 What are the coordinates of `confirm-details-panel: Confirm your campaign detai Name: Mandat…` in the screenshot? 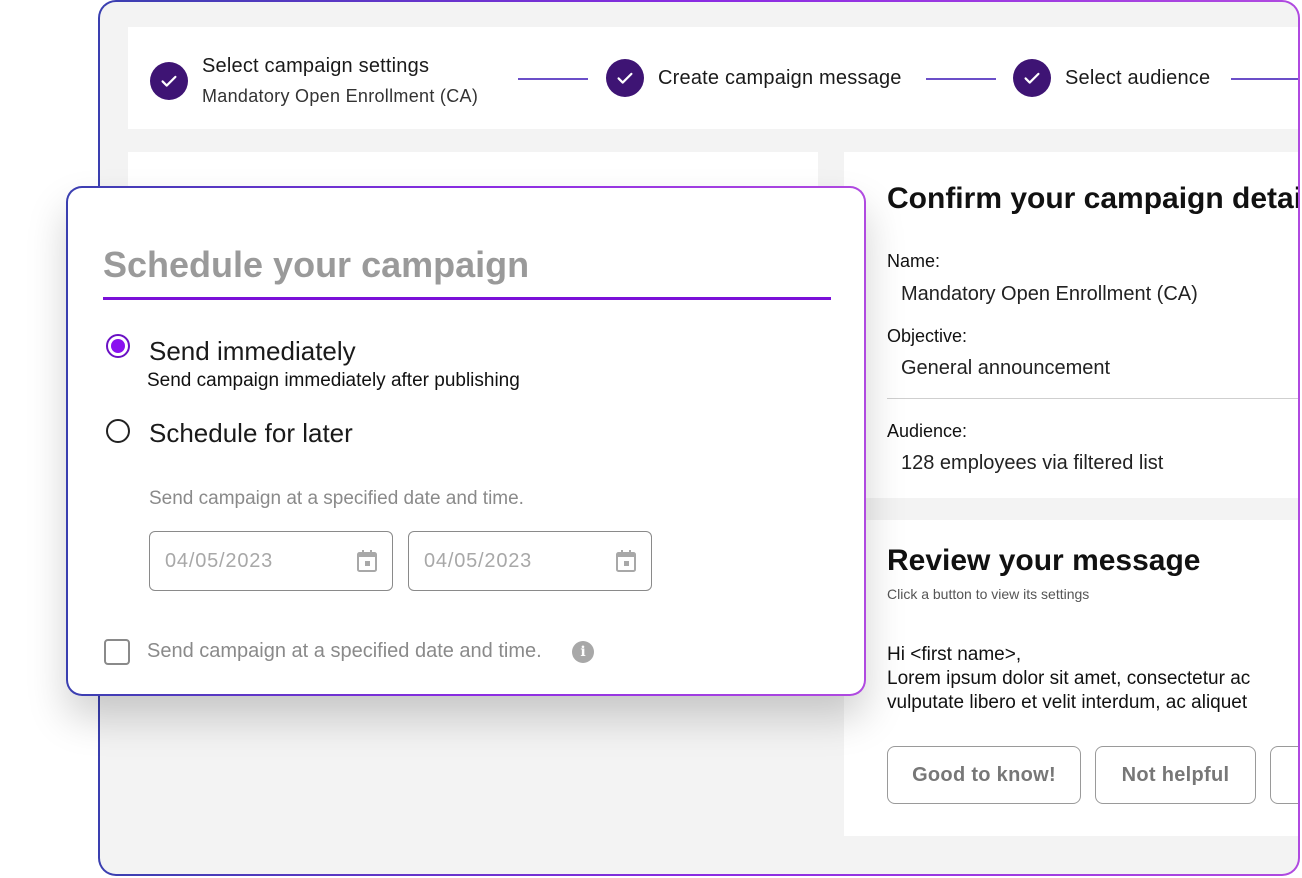 It's located at (1072, 325).